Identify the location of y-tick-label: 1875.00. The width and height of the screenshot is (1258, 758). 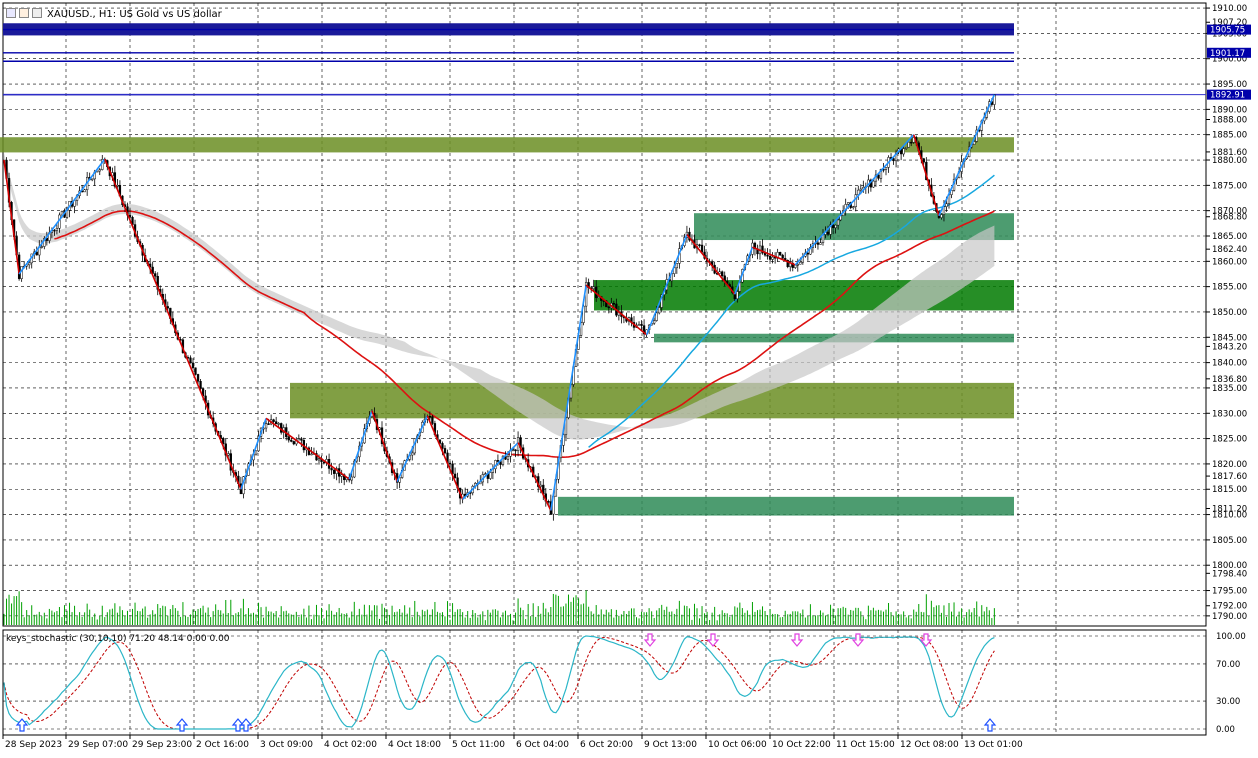
(1229, 186).